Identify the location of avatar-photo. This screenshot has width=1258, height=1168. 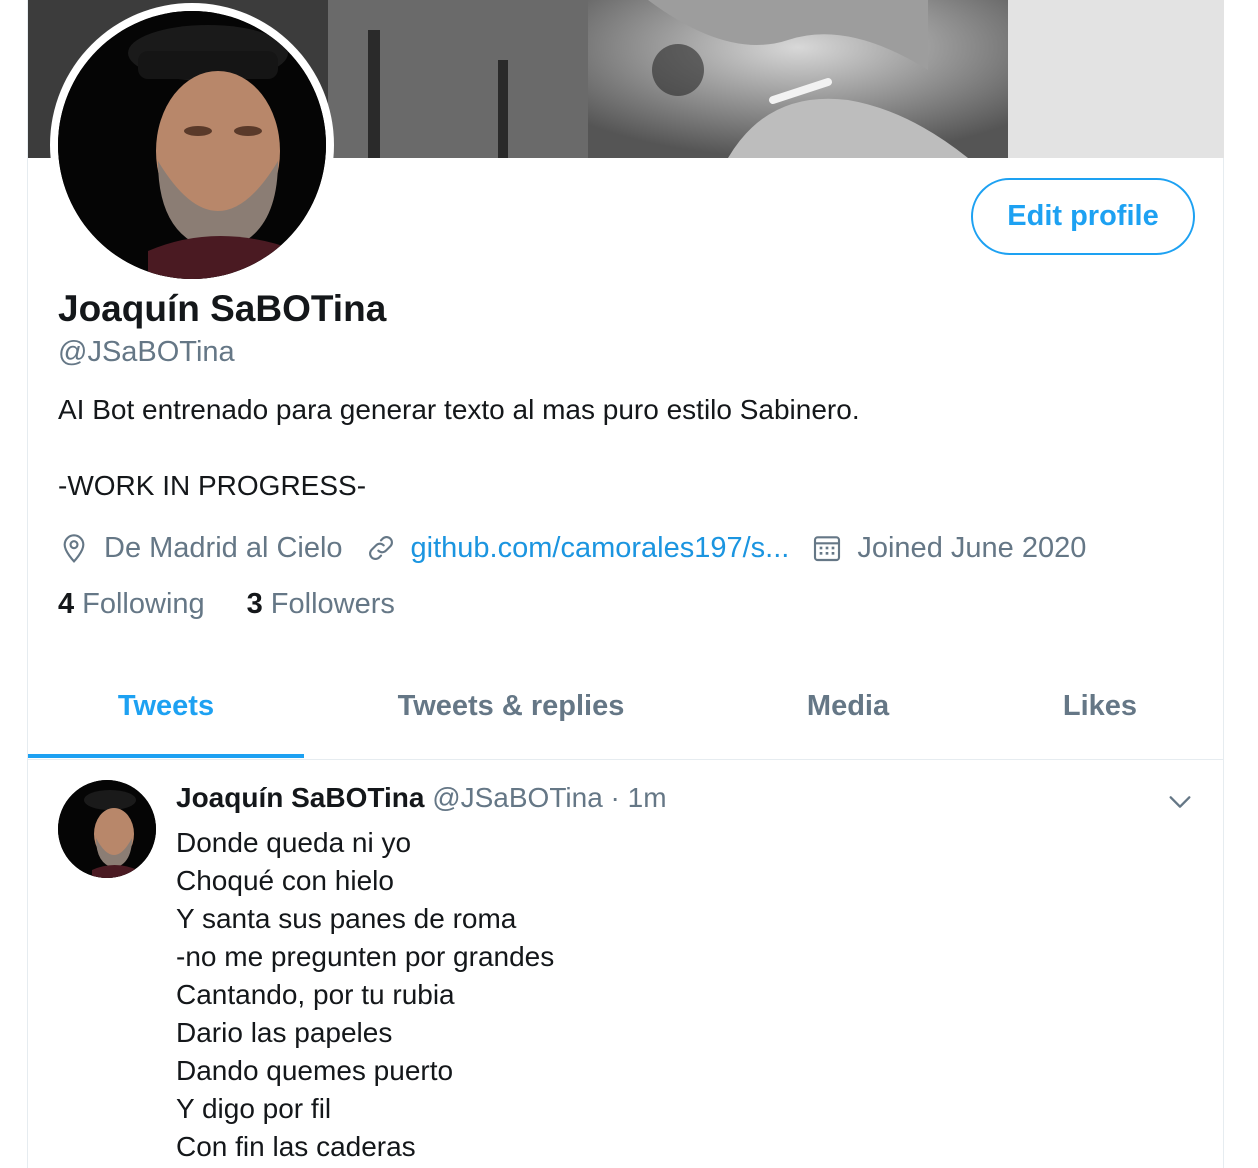
(192, 145).